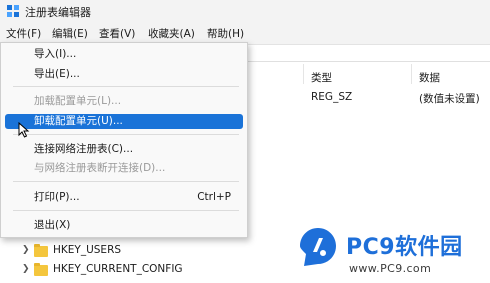  What do you see at coordinates (70, 34) in the screenshot?
I see `menu-edit: 编辑(E)` at bounding box center [70, 34].